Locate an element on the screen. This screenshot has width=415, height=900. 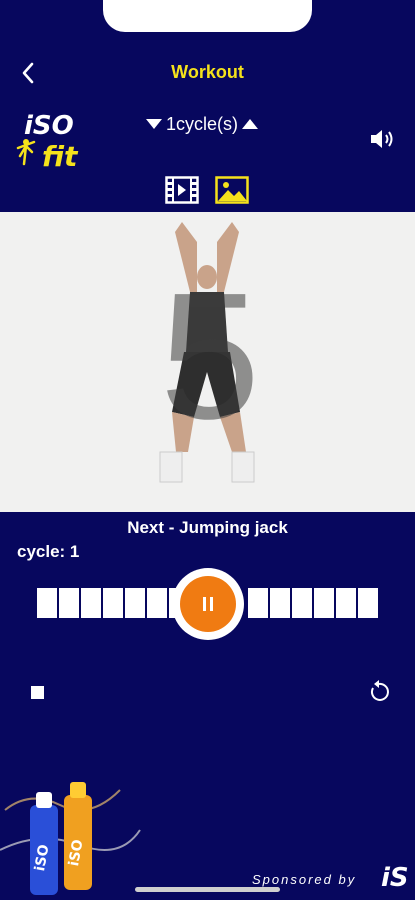
page-title: Workout is located at coordinates (207, 72).